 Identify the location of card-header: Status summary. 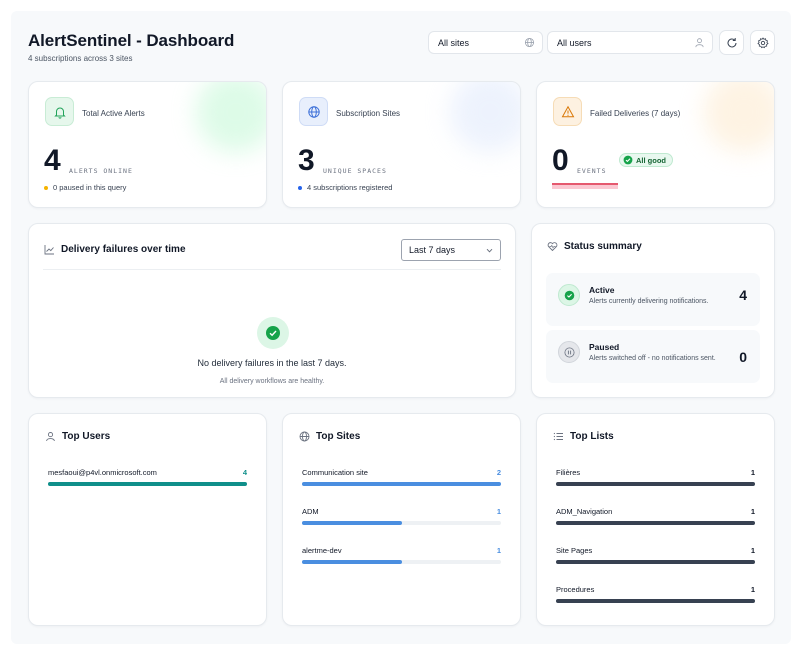
(594, 246).